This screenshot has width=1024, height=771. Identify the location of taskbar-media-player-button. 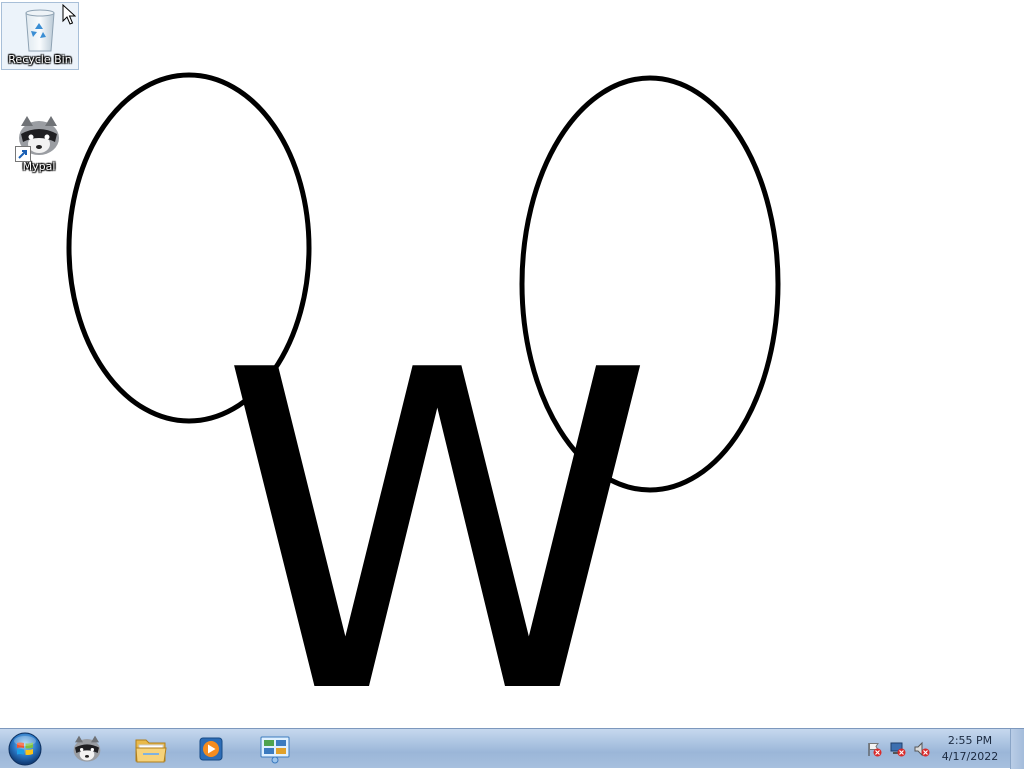
(211, 749).